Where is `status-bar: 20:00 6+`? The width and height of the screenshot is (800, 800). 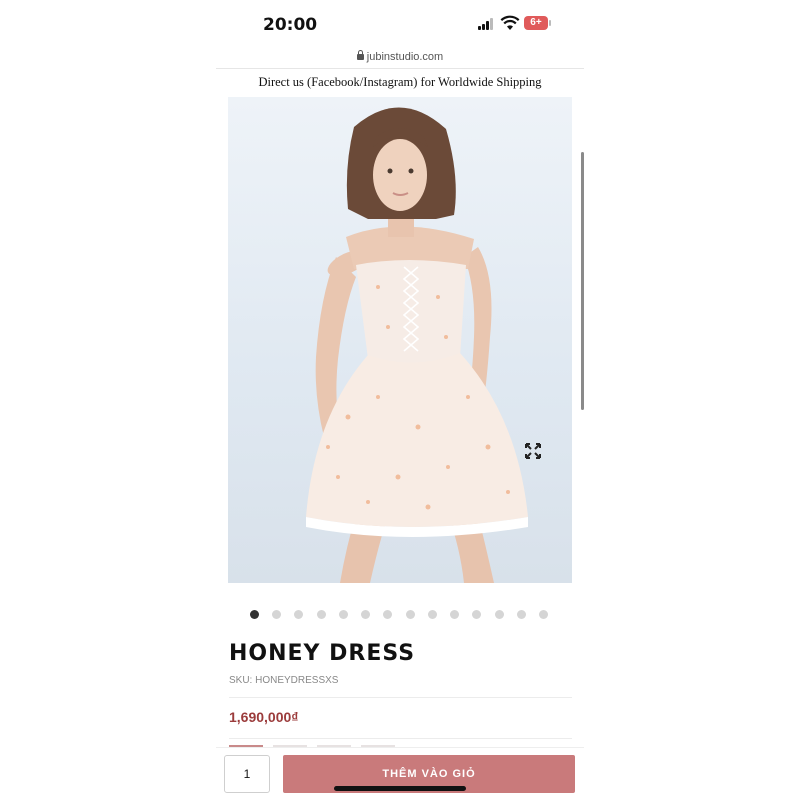 status-bar: 20:00 6+ is located at coordinates (400, 25).